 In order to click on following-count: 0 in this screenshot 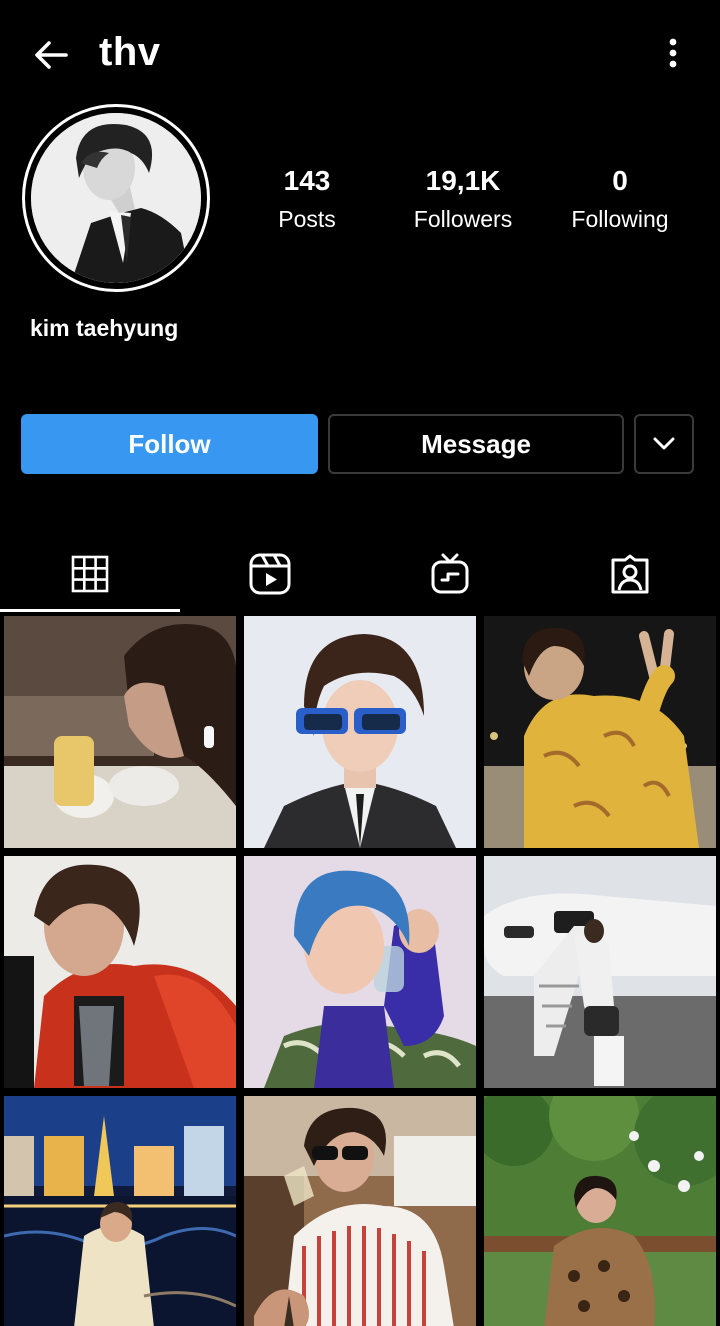, I will do `click(620, 180)`.